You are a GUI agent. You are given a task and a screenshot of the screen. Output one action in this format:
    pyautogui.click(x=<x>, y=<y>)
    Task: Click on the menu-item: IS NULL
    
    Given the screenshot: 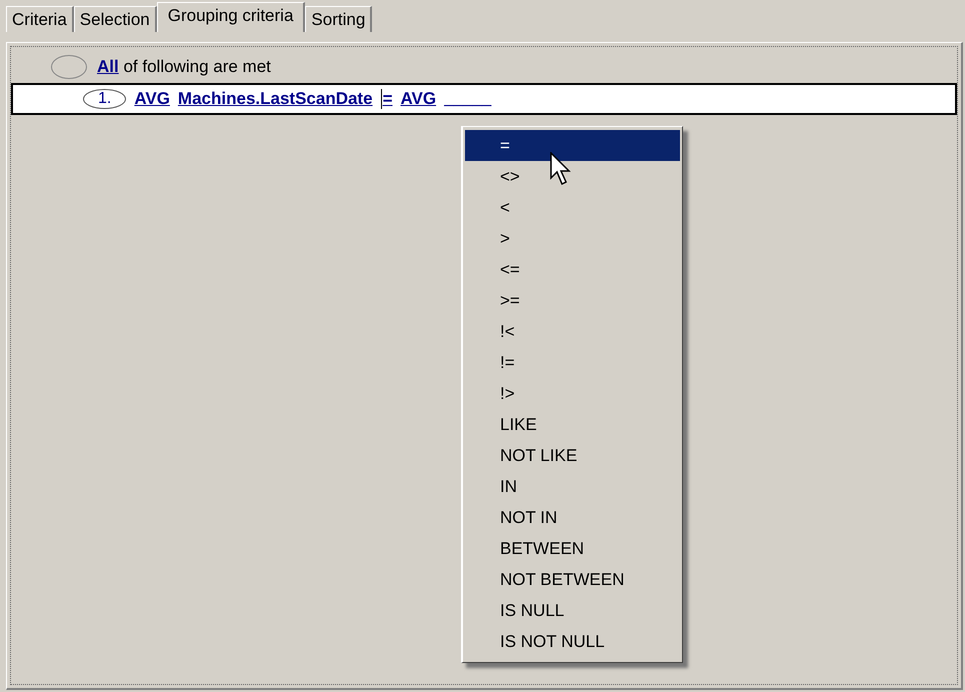 What is the action you would take?
    pyautogui.click(x=572, y=610)
    